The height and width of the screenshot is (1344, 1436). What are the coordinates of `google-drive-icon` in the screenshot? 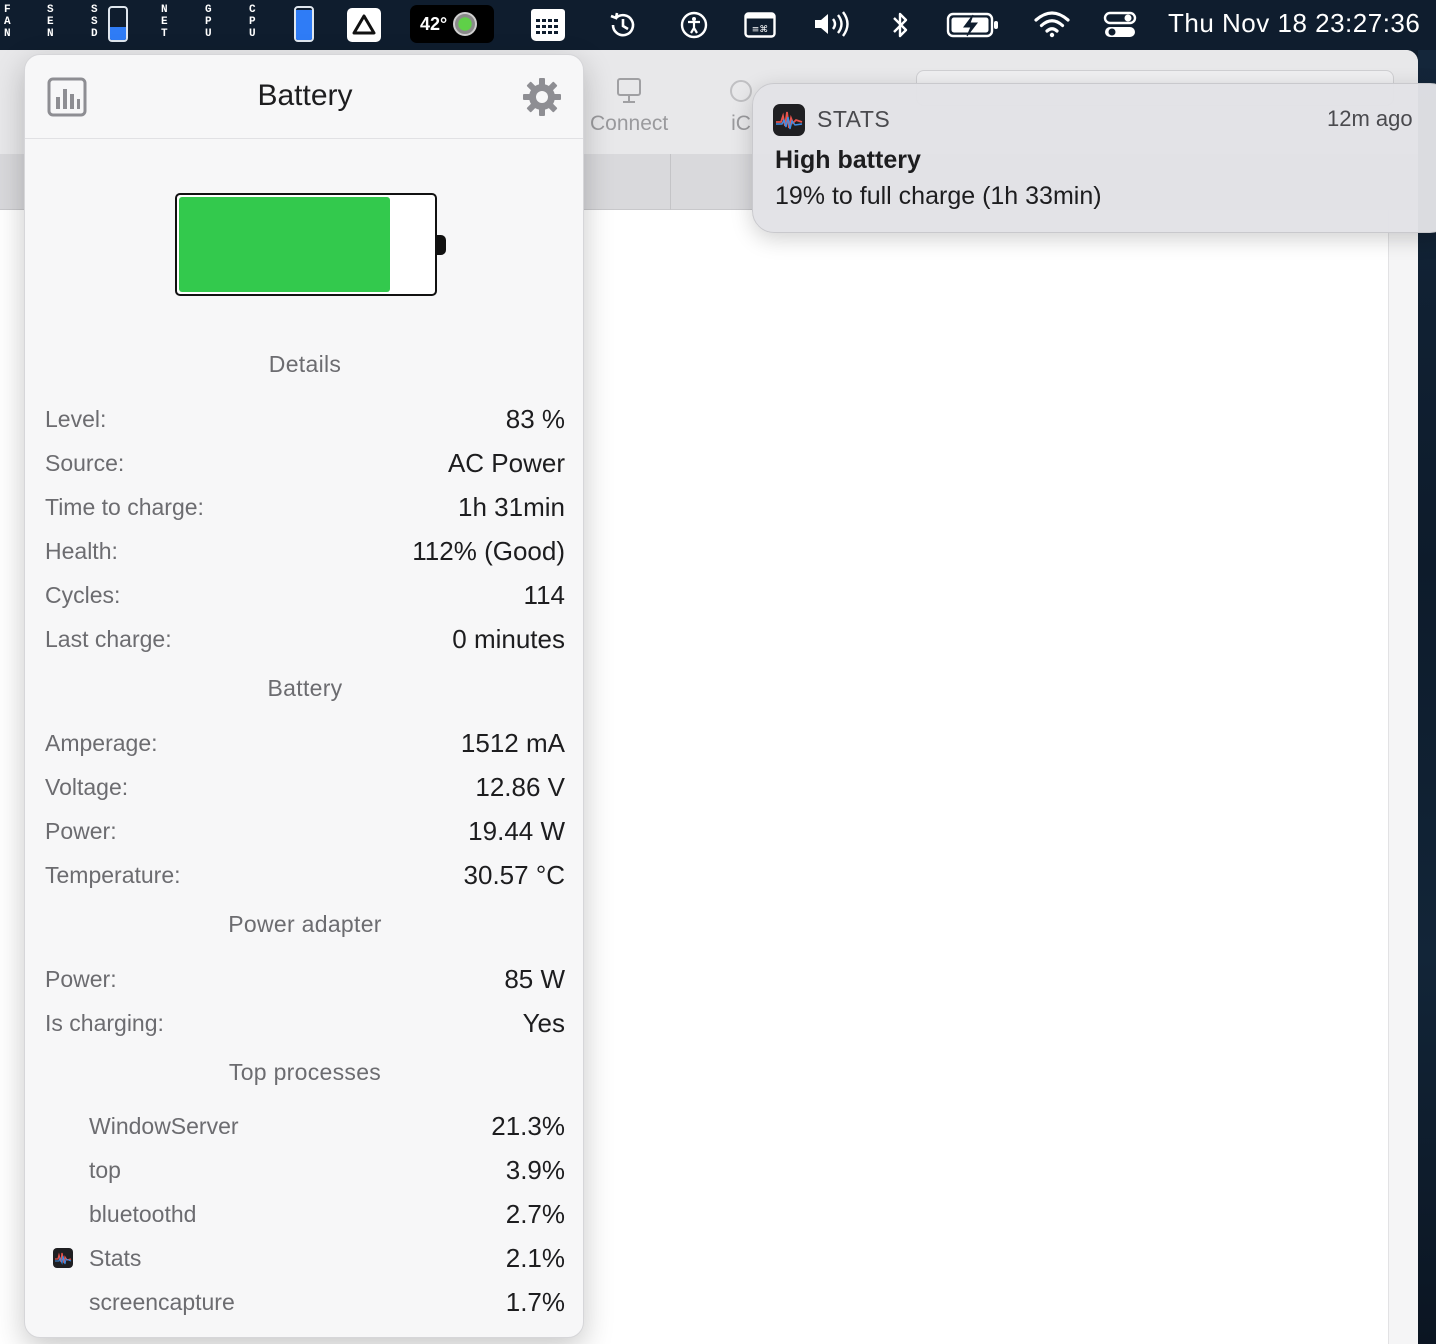 It's located at (364, 25).